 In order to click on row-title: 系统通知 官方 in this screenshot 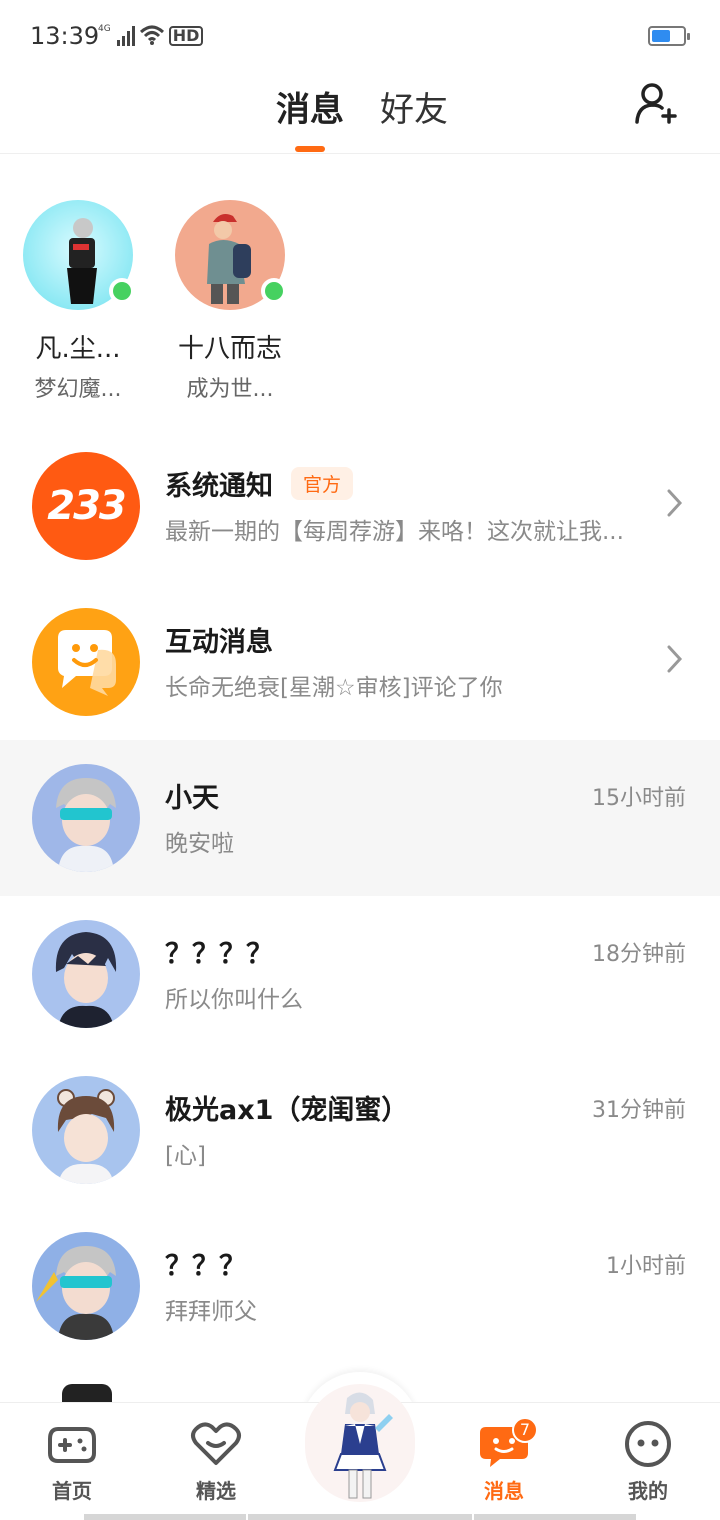, I will do `click(259, 483)`.